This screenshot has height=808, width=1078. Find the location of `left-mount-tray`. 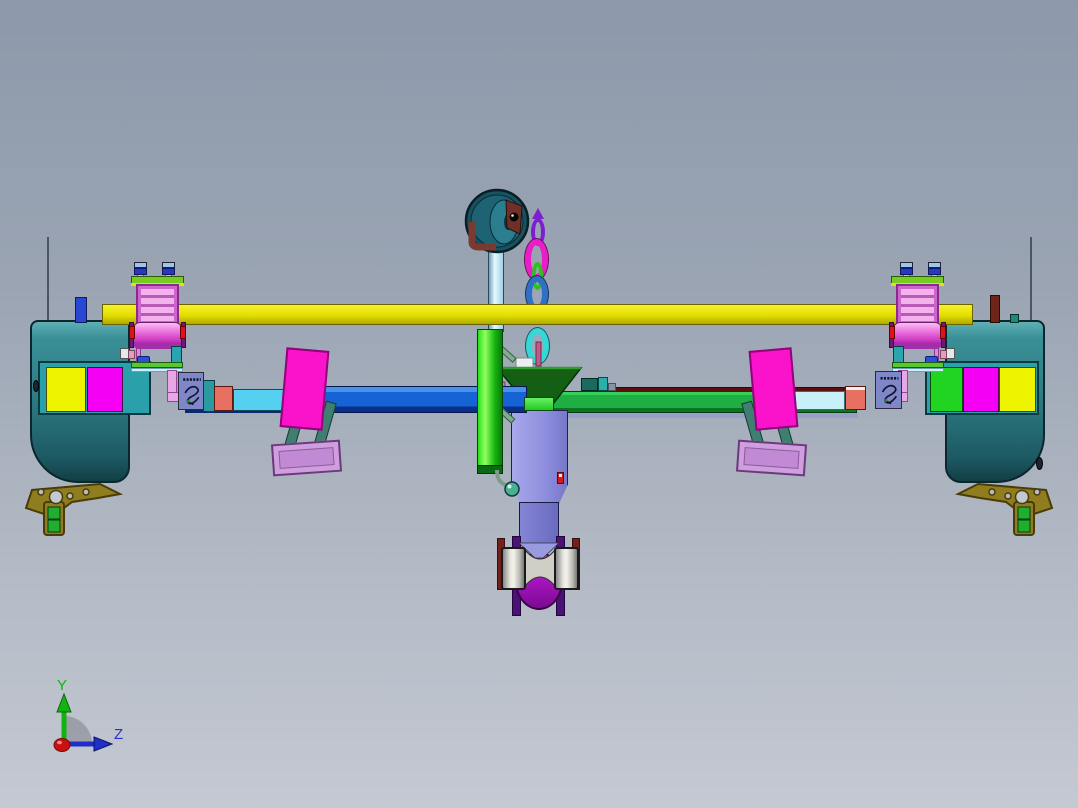

left-mount-tray is located at coordinates (306, 458).